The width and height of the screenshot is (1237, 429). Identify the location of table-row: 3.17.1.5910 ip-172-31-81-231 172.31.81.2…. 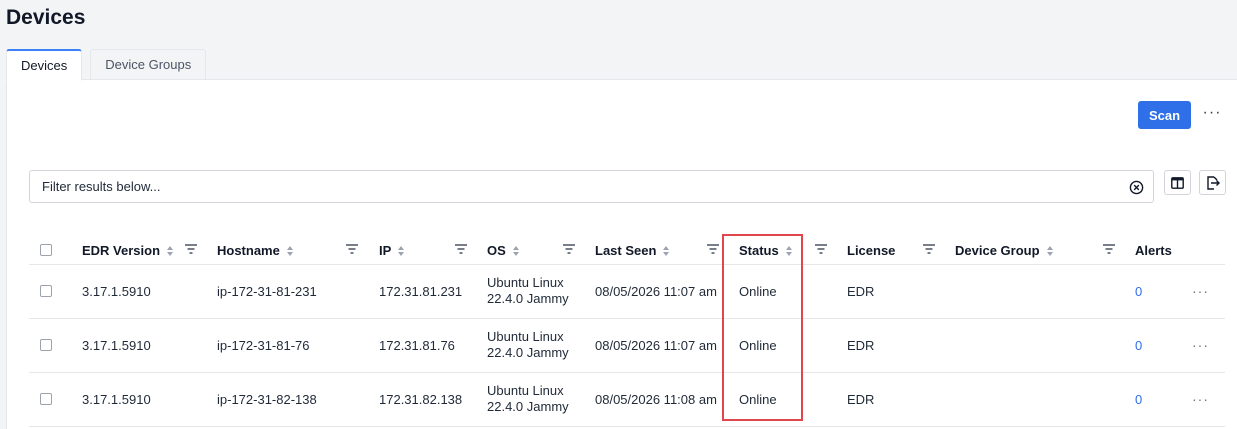
(627, 292).